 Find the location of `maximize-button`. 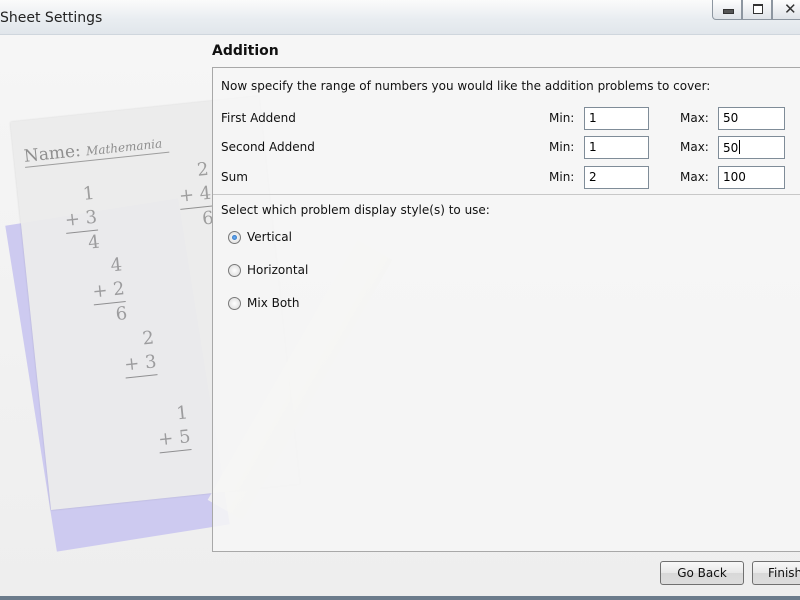

maximize-button is located at coordinates (757, 10).